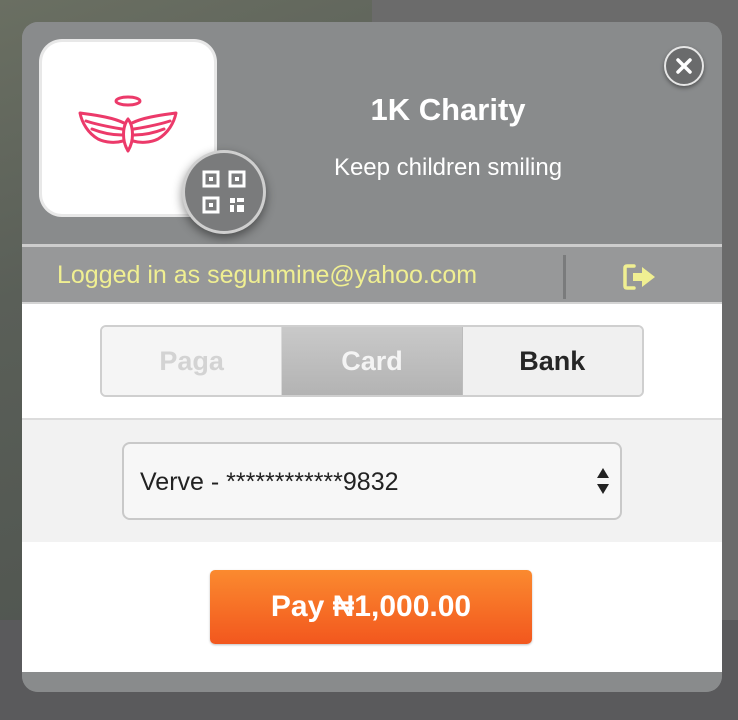  I want to click on logout-icon, so click(639, 277).